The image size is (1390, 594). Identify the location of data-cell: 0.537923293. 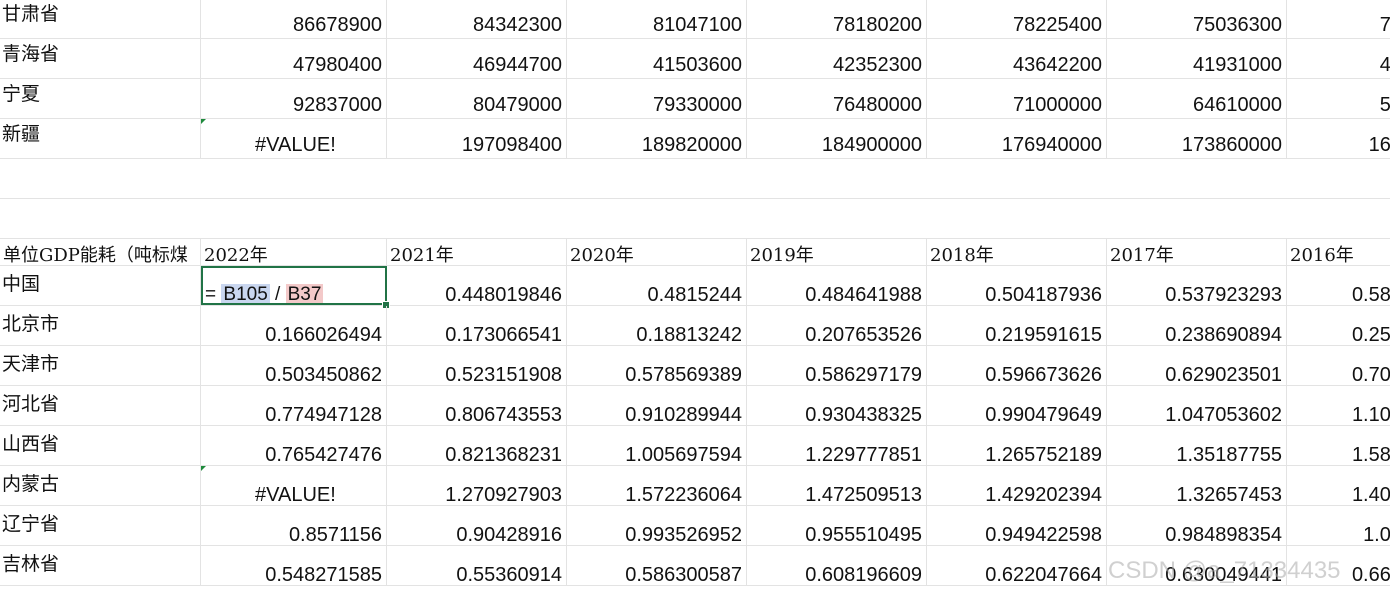
(1197, 285).